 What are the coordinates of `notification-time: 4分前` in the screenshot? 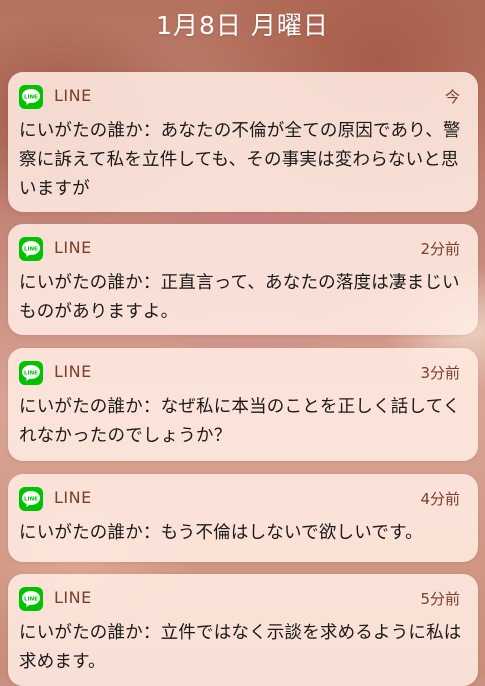 It's located at (440, 499).